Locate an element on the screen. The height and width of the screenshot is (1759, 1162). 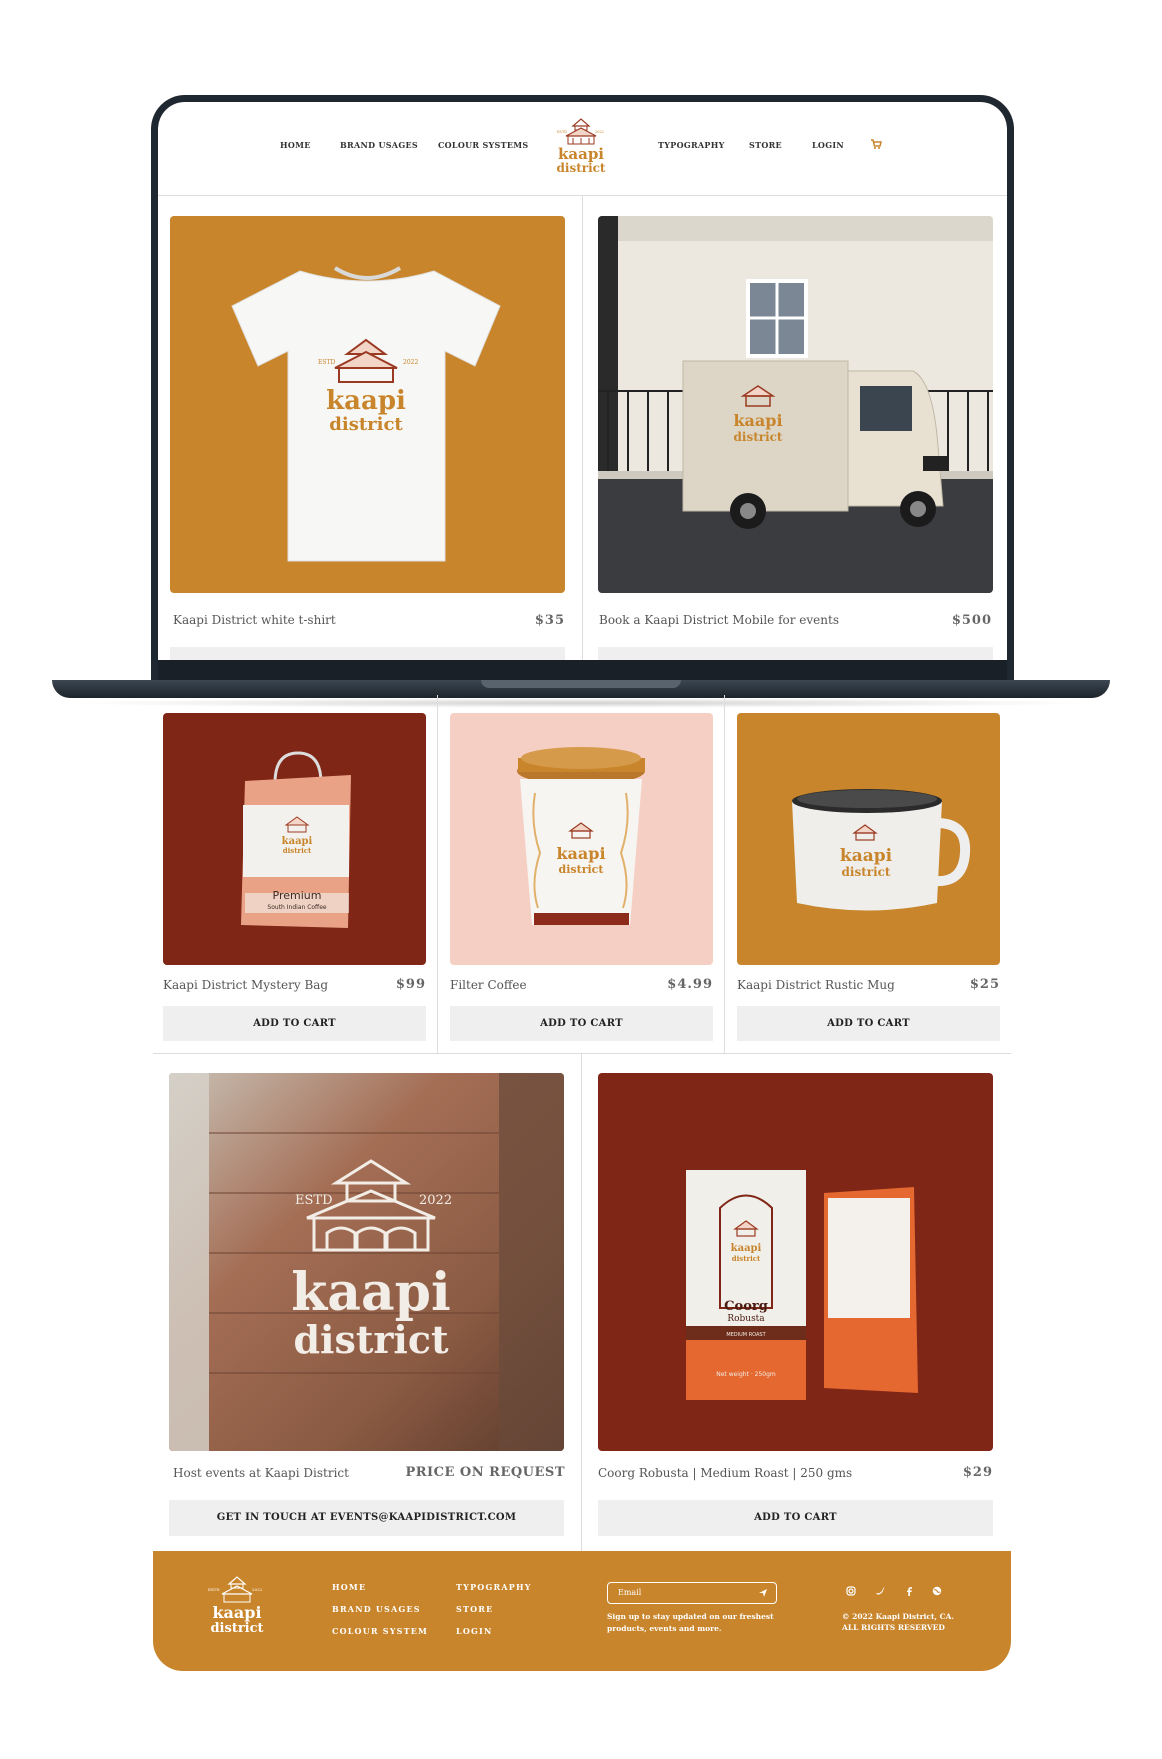
filter-coffee-image: kaapi district is located at coordinates (581, 839).